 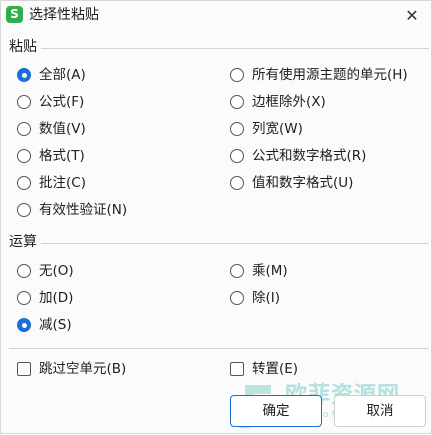 I want to click on skip-blanks-label: 跳过空单元(B), so click(x=83, y=368).